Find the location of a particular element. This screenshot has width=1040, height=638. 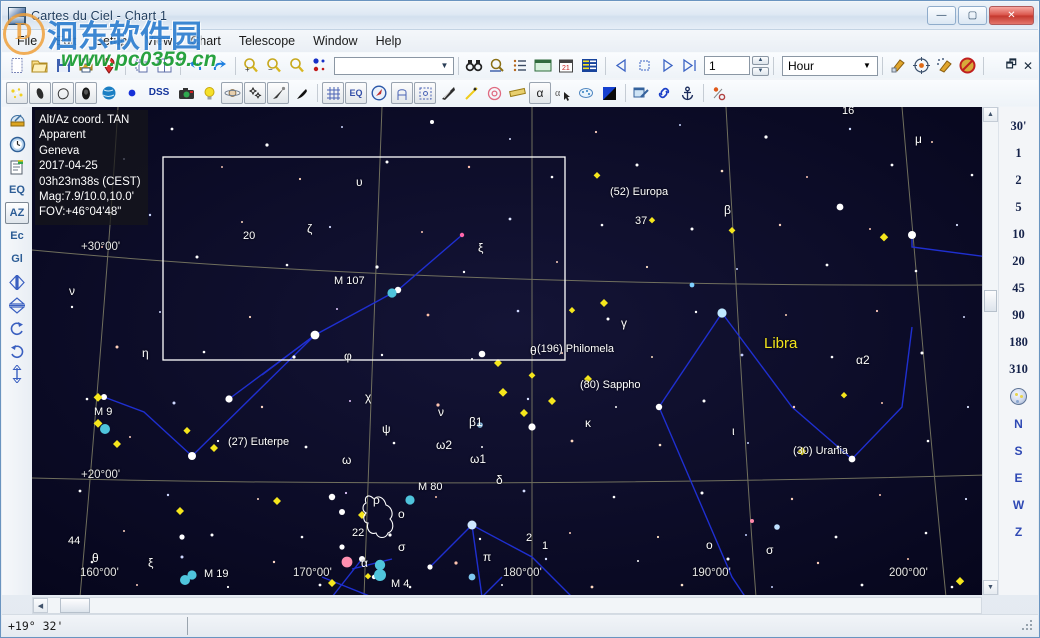

telescope-stop-icon is located at coordinates (967, 66).